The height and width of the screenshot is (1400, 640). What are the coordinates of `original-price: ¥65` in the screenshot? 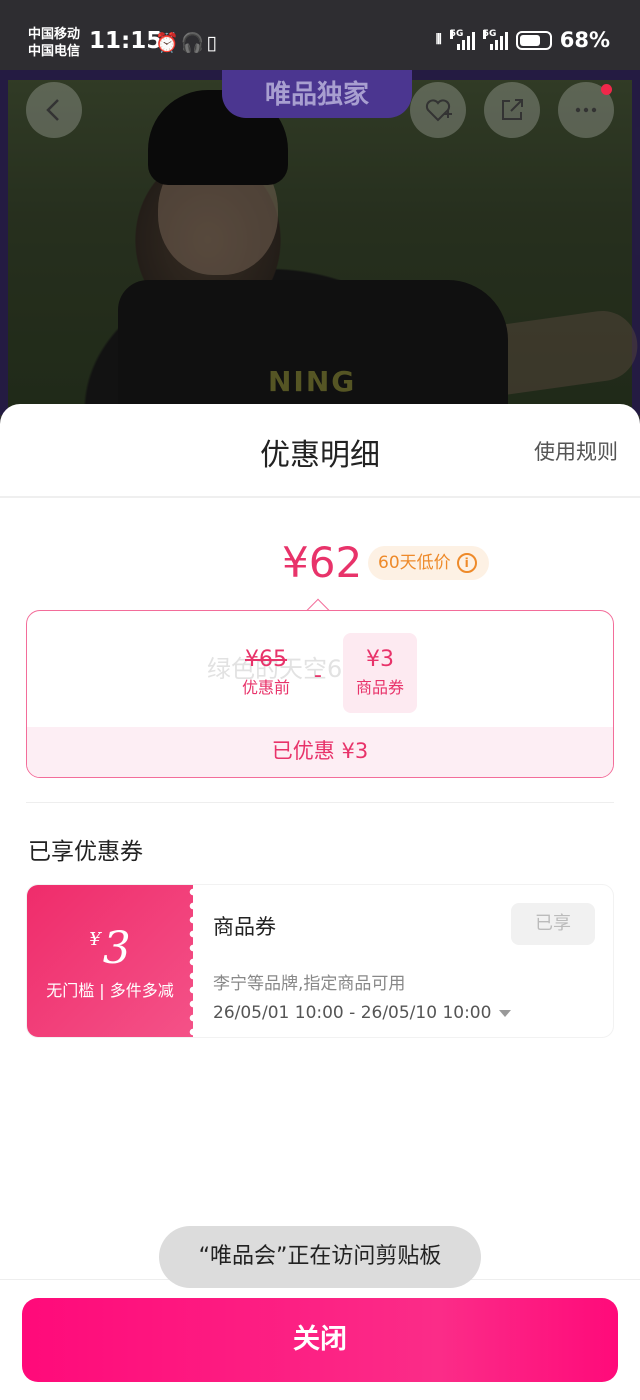 It's located at (266, 659).